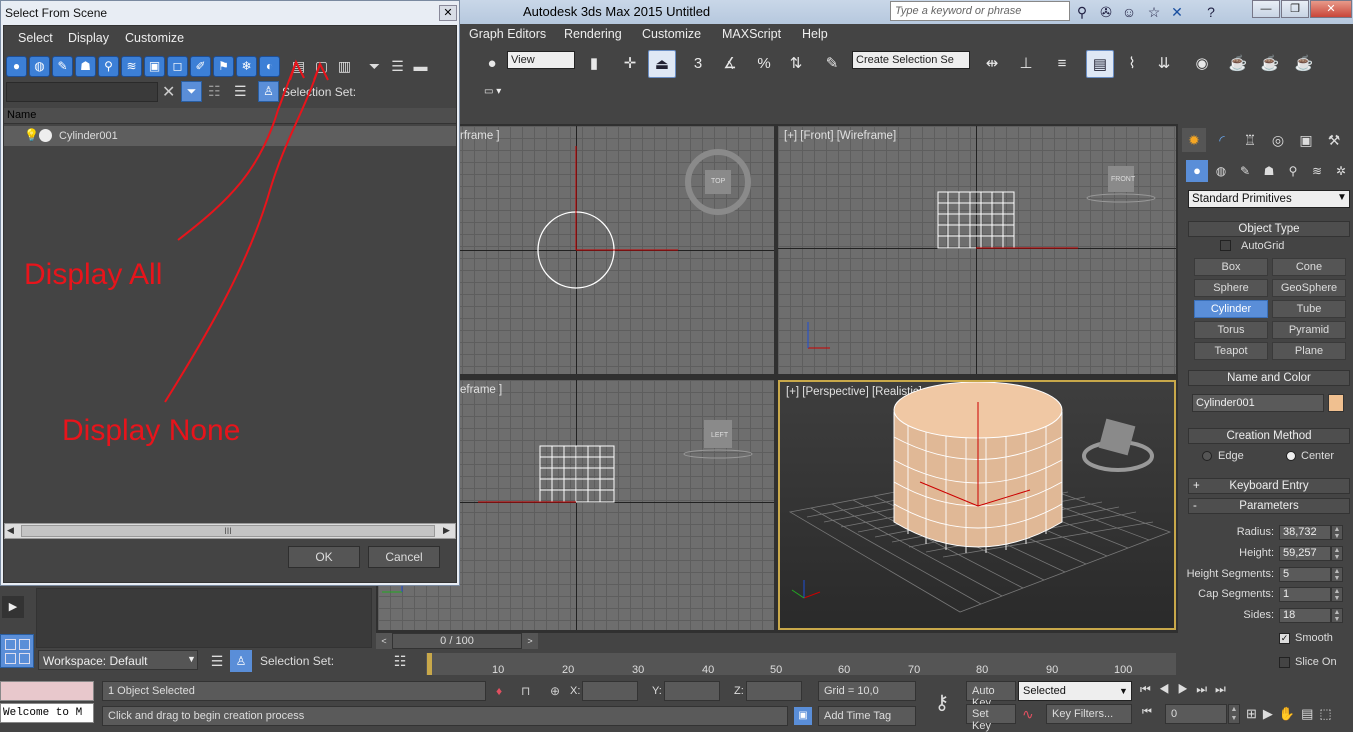  What do you see at coordinates (499, 691) in the screenshot?
I see `isolate-icon: ♦` at bounding box center [499, 691].